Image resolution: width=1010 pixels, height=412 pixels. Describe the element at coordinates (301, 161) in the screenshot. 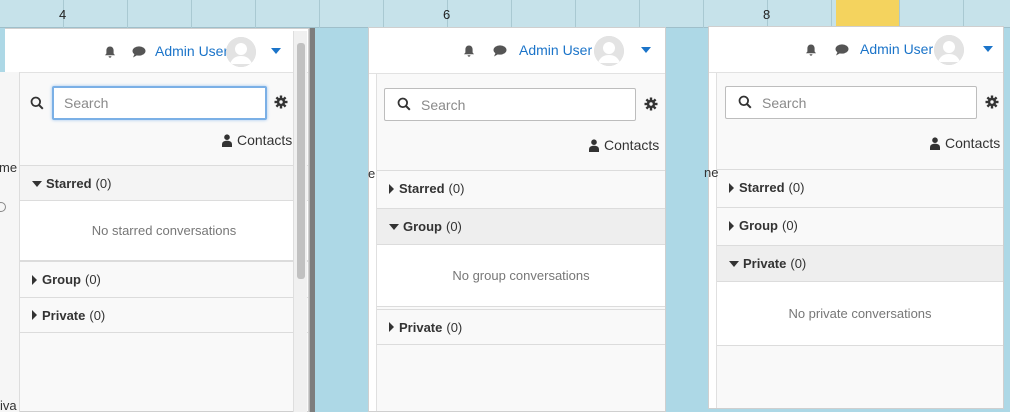

I see `scrollbar-thumb` at that location.